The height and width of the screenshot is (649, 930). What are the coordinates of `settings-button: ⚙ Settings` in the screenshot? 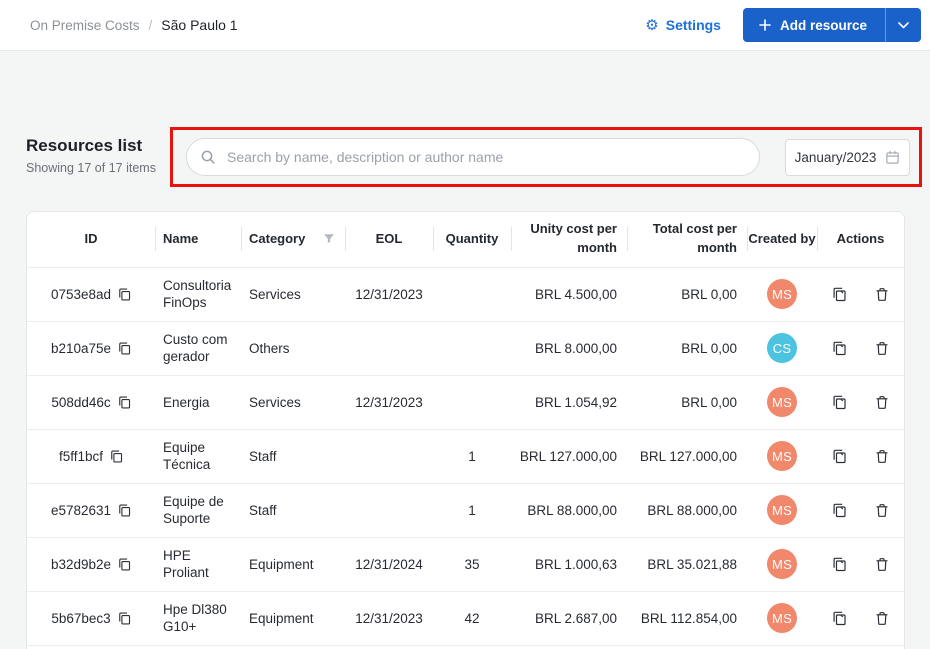 It's located at (683, 25).